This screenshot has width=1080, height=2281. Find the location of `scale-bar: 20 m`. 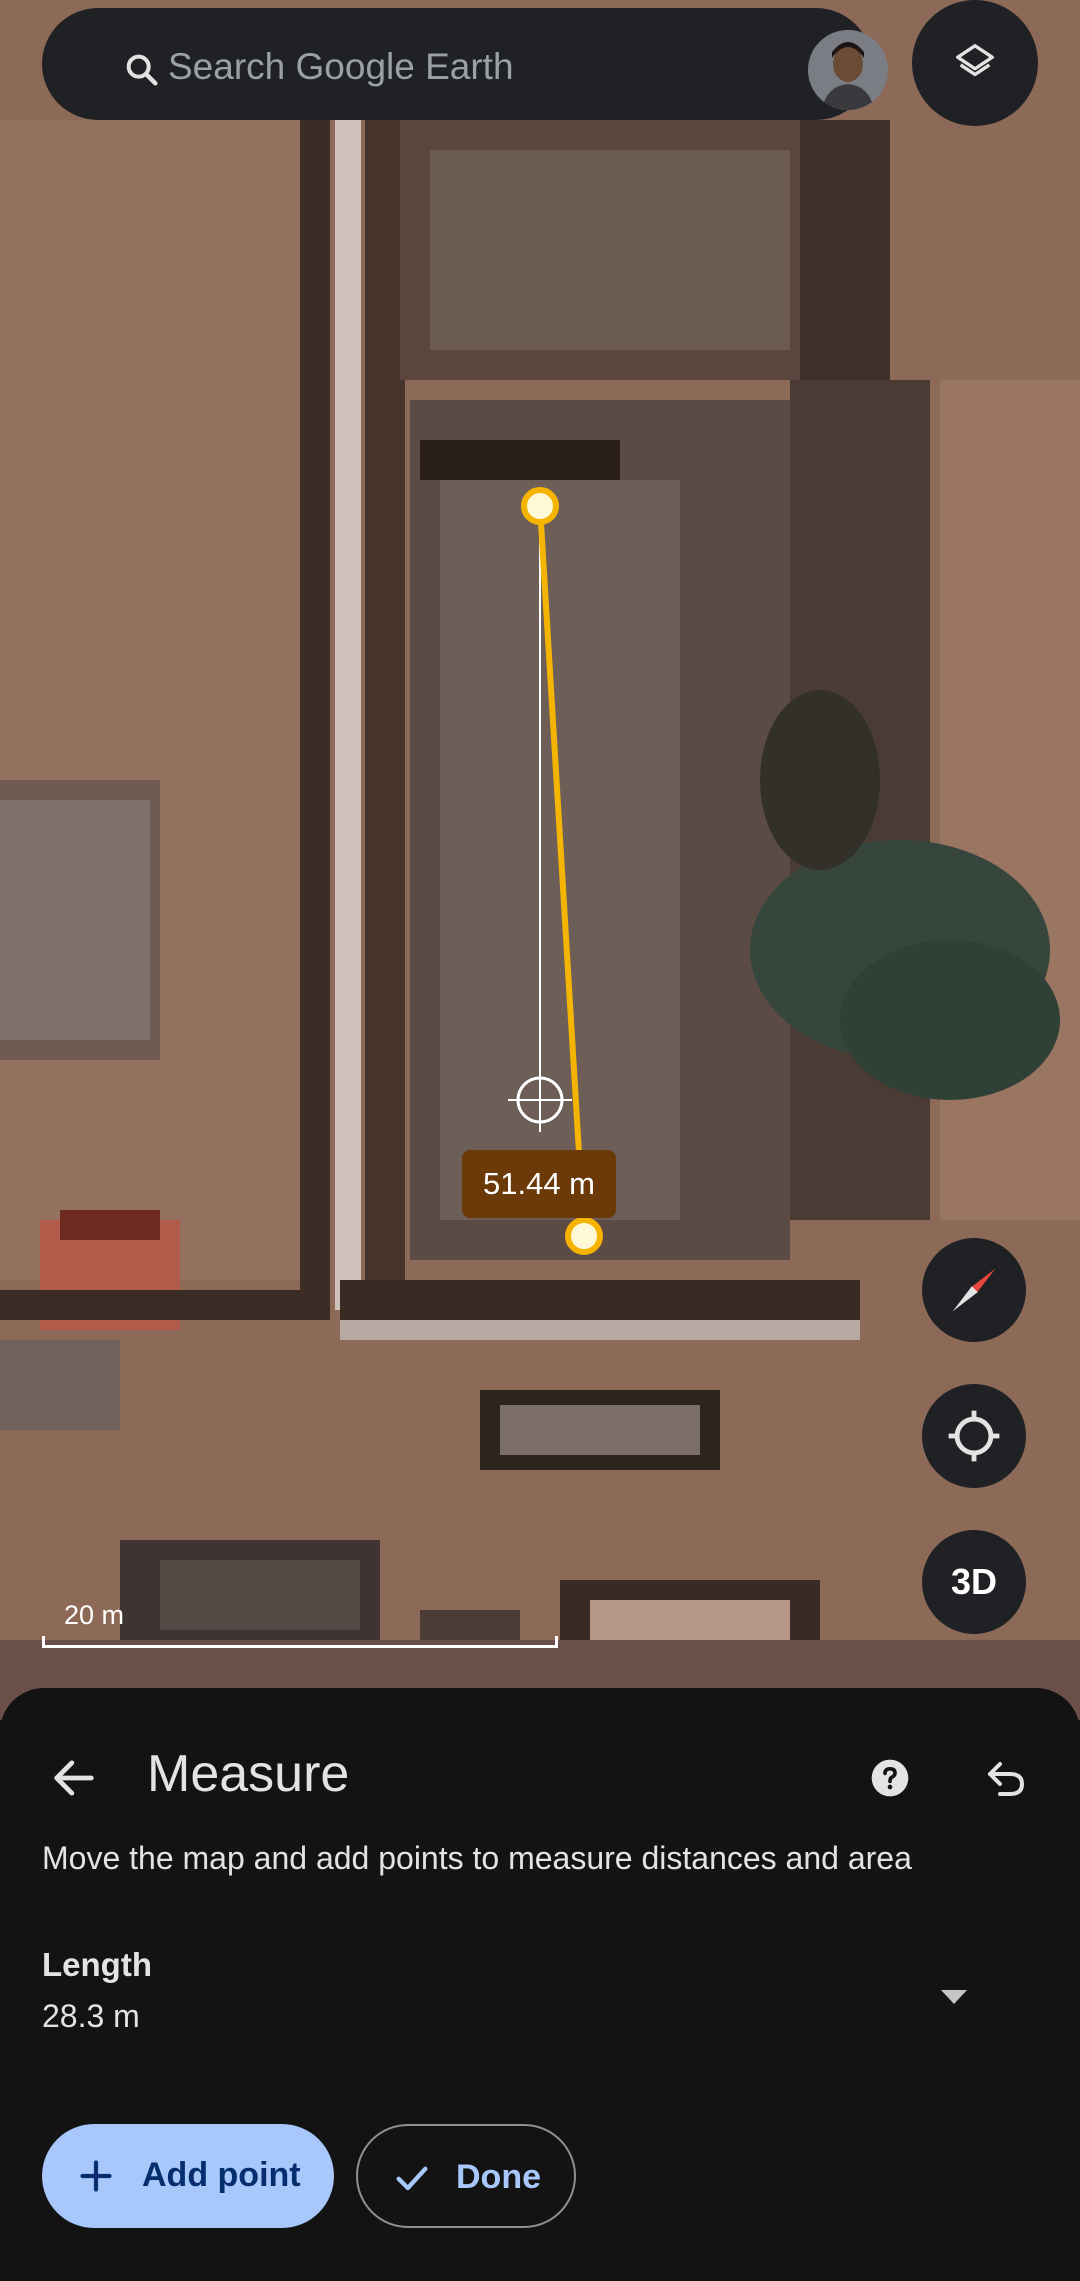

scale-bar: 20 m is located at coordinates (300, 1624).